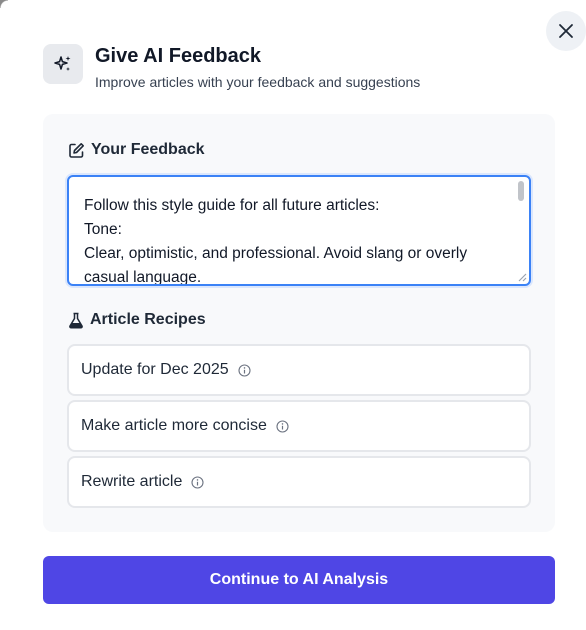 The width and height of the screenshot is (586, 630). What do you see at coordinates (155, 369) in the screenshot?
I see `recipe-label: Update for Dec 2025` at bounding box center [155, 369].